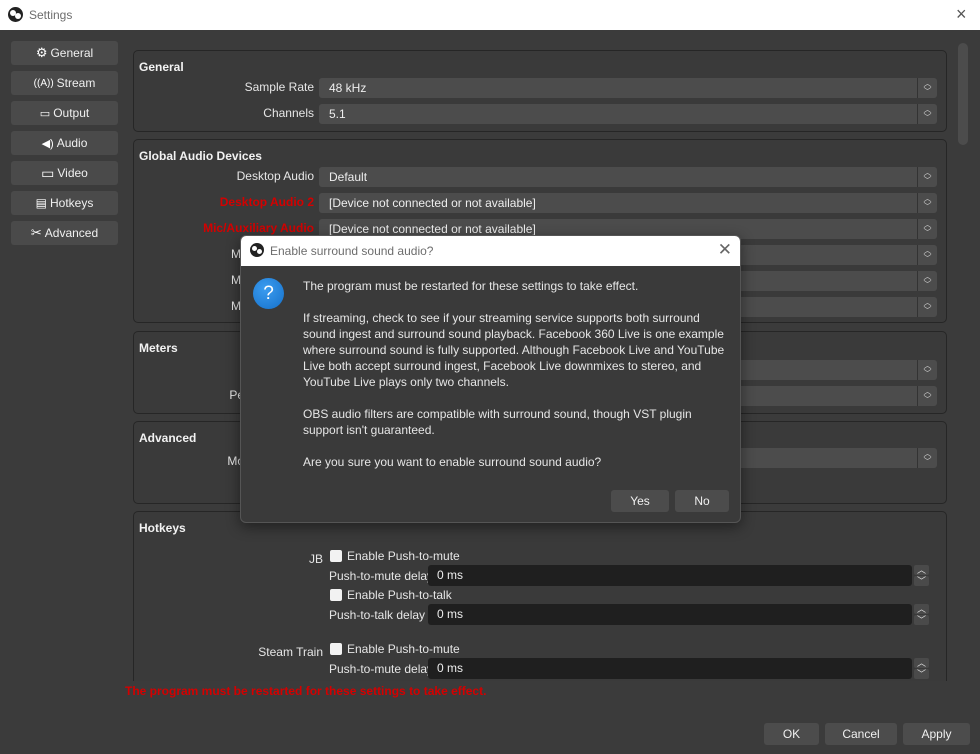  What do you see at coordinates (36, 232) in the screenshot?
I see `tools-icon: ✂` at bounding box center [36, 232].